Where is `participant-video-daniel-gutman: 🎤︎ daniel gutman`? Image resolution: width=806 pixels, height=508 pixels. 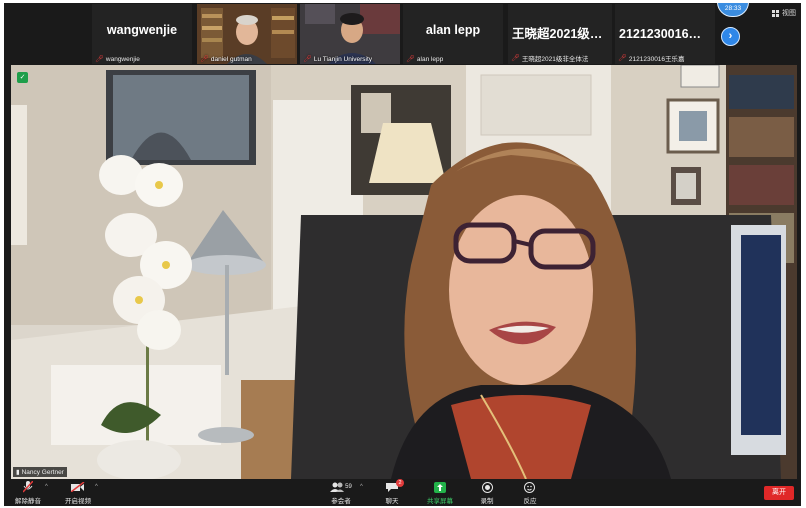 participant-video-daniel-gutman: 🎤︎ daniel gutman is located at coordinates (247, 34).